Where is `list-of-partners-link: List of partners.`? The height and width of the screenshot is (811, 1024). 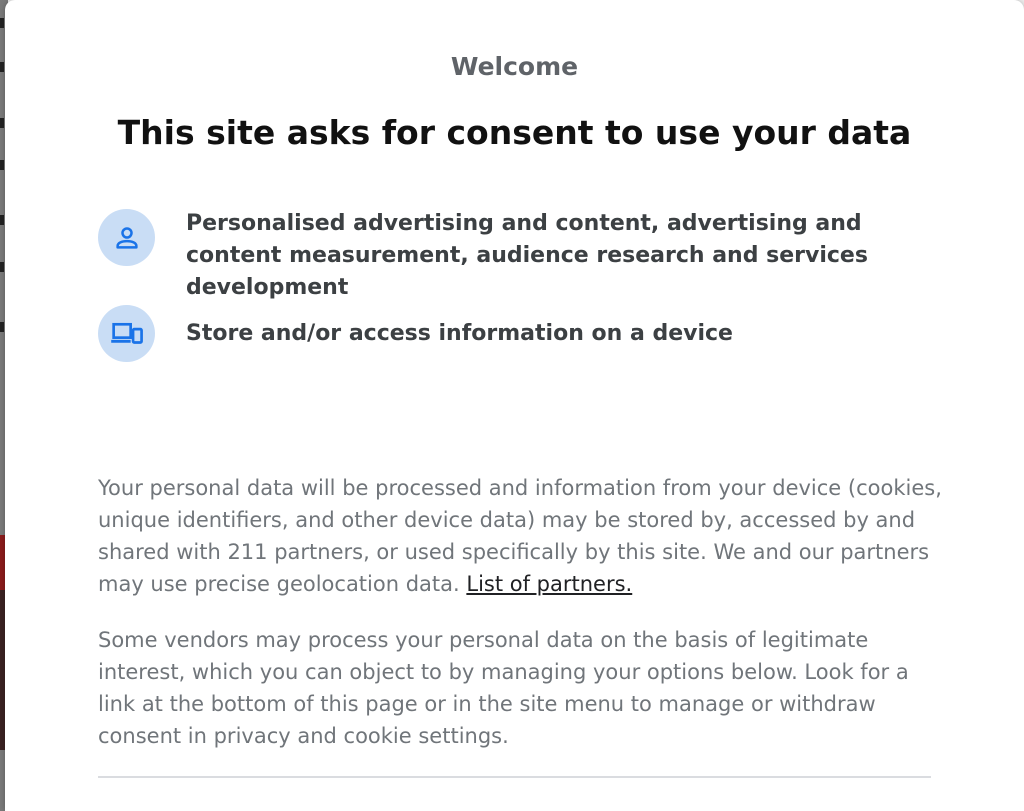
list-of-partners-link: List of partners. is located at coordinates (549, 584).